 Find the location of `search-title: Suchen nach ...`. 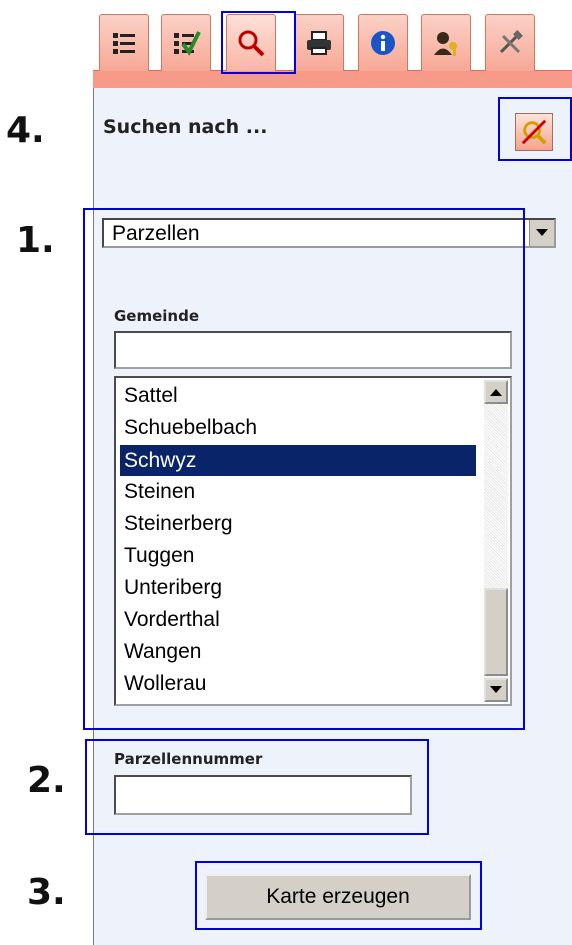

search-title: Suchen nach ... is located at coordinates (185, 127).